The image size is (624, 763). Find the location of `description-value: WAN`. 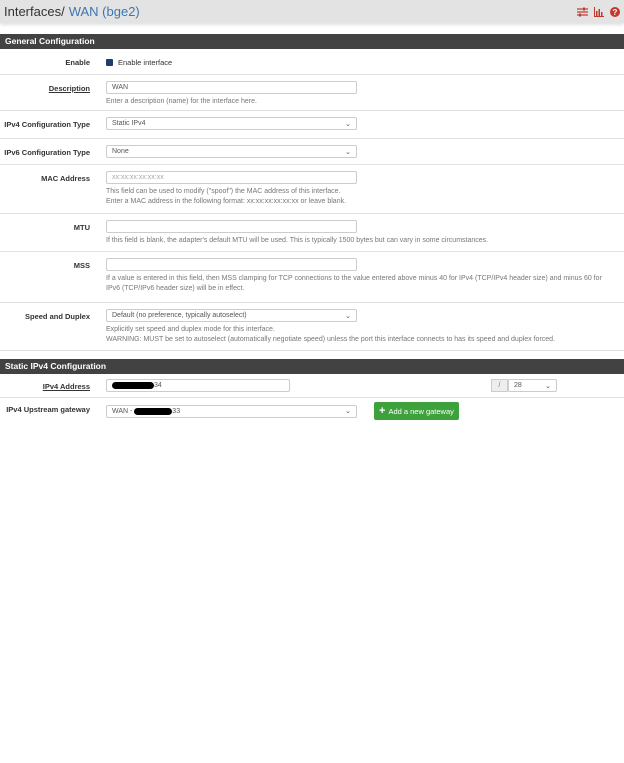

description-value: WAN is located at coordinates (120, 87).